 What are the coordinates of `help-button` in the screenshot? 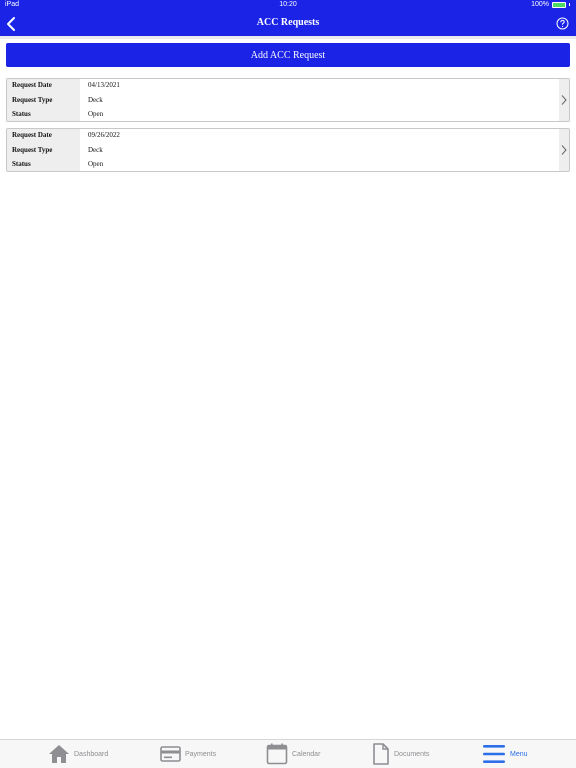 It's located at (562, 23).